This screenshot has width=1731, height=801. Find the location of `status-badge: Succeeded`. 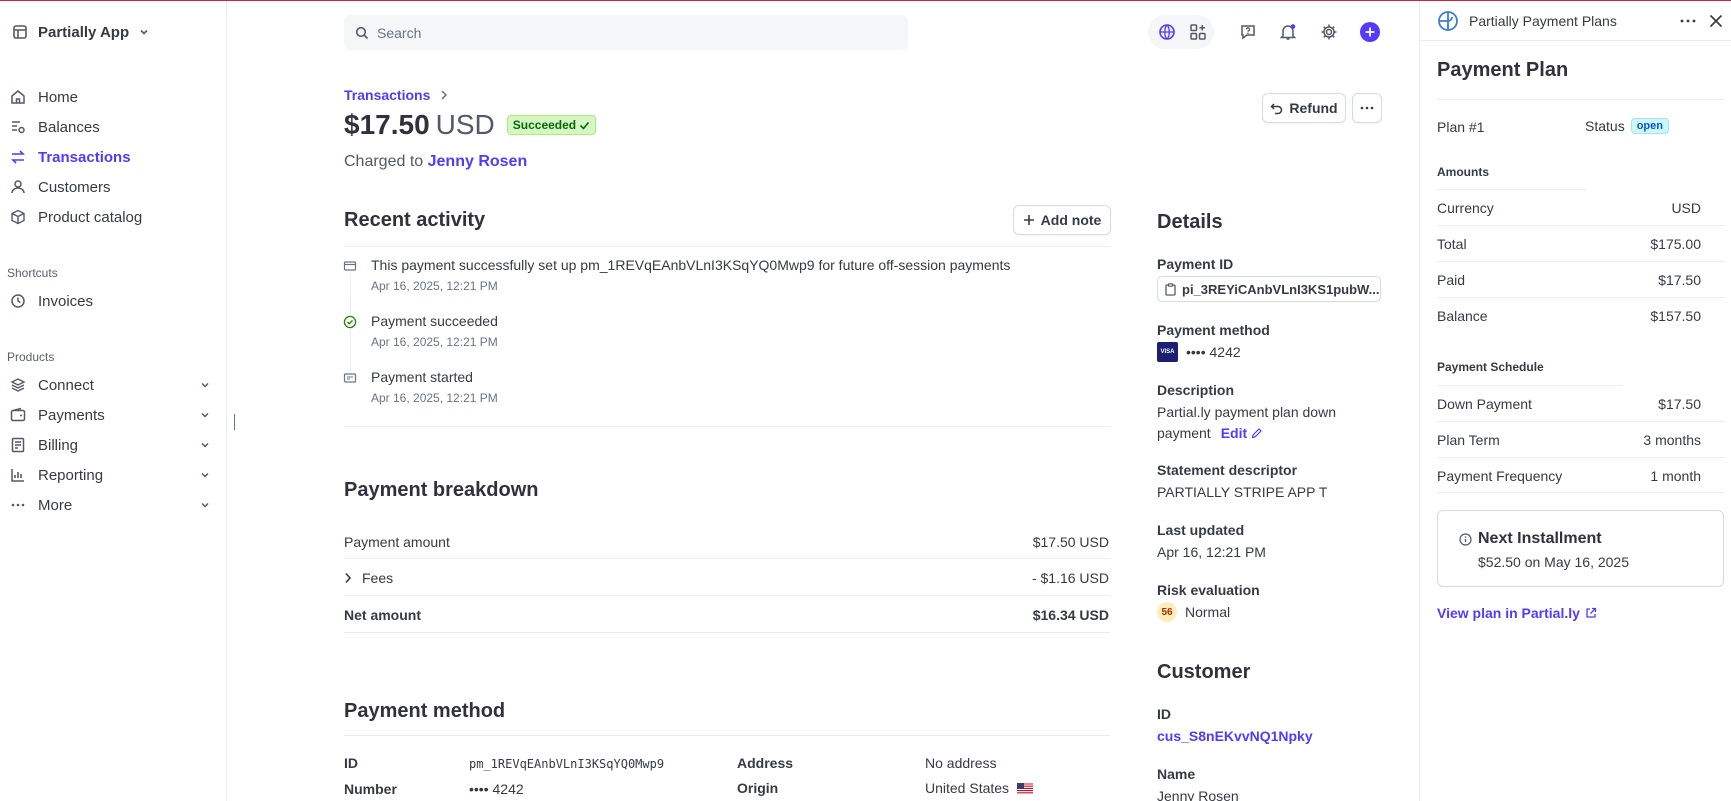

status-badge: Succeeded is located at coordinates (551, 125).